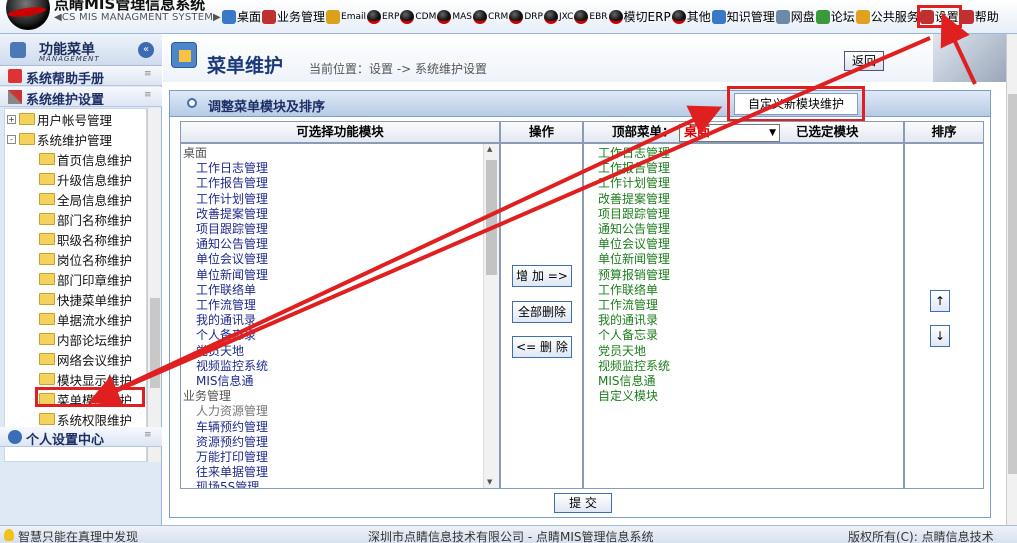 The width and height of the screenshot is (1017, 543). Describe the element at coordinates (1011, 279) in the screenshot. I see `page-scrollbar` at that location.